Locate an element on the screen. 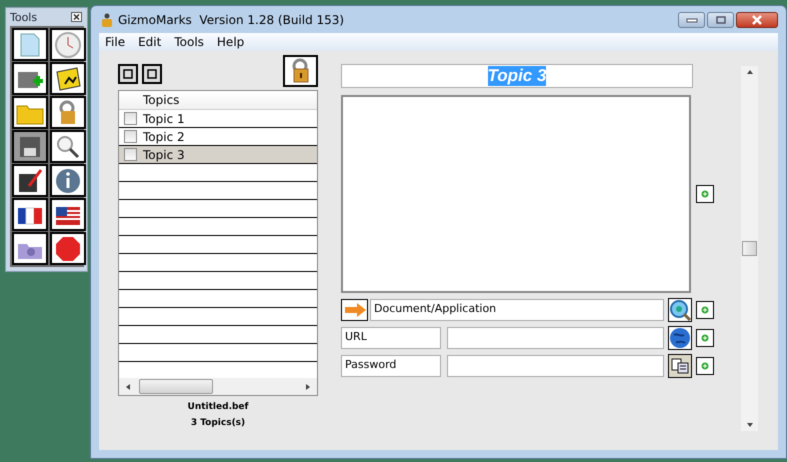 The width and height of the screenshot is (787, 462). menu-item: File is located at coordinates (115, 42).